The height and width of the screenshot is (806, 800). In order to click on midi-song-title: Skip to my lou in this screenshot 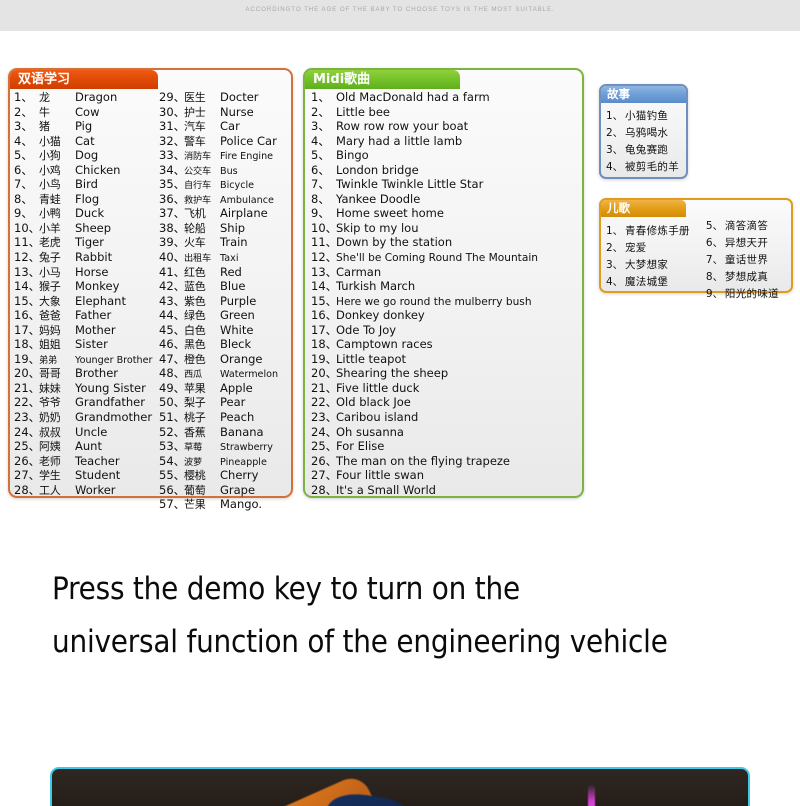, I will do `click(377, 227)`.